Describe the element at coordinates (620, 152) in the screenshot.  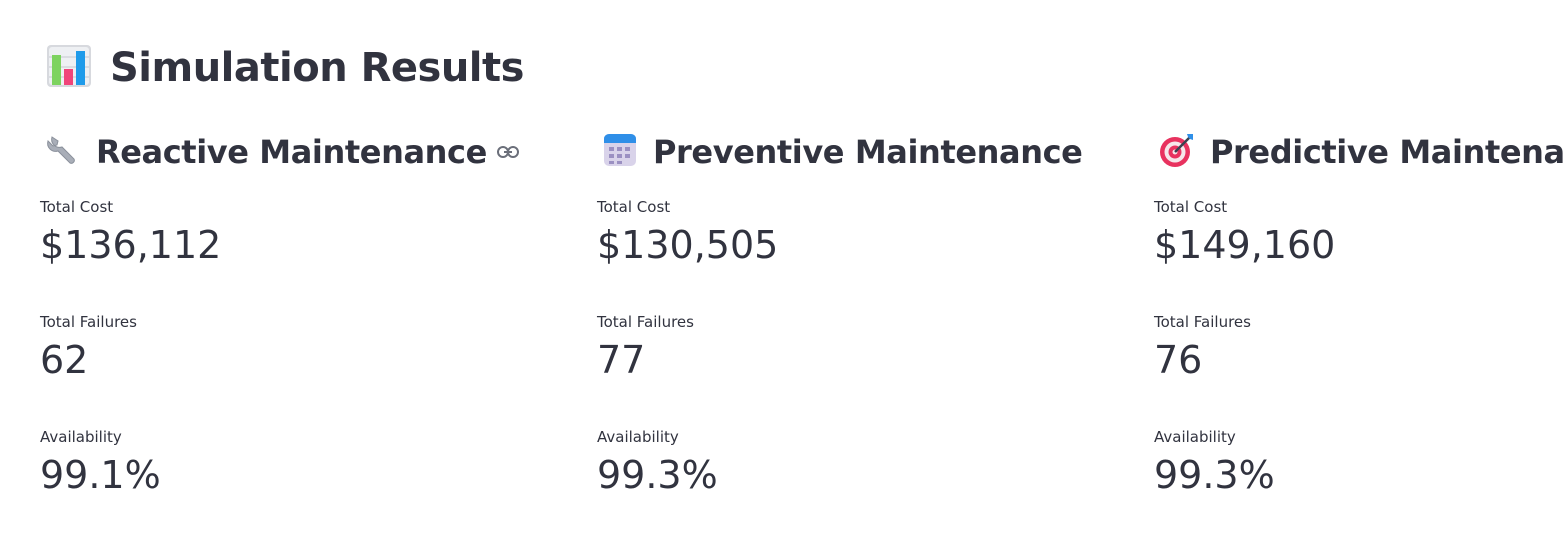
I see `calendar-icon` at that location.